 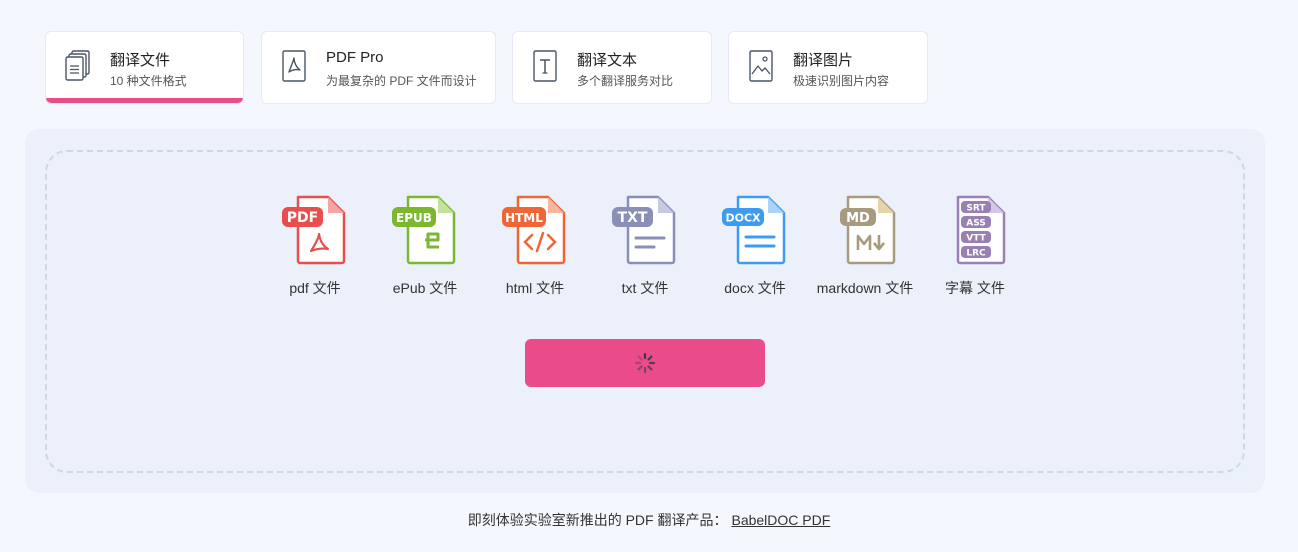 What do you see at coordinates (302, 218) in the screenshot?
I see `file-badge-text: PDF` at bounding box center [302, 218].